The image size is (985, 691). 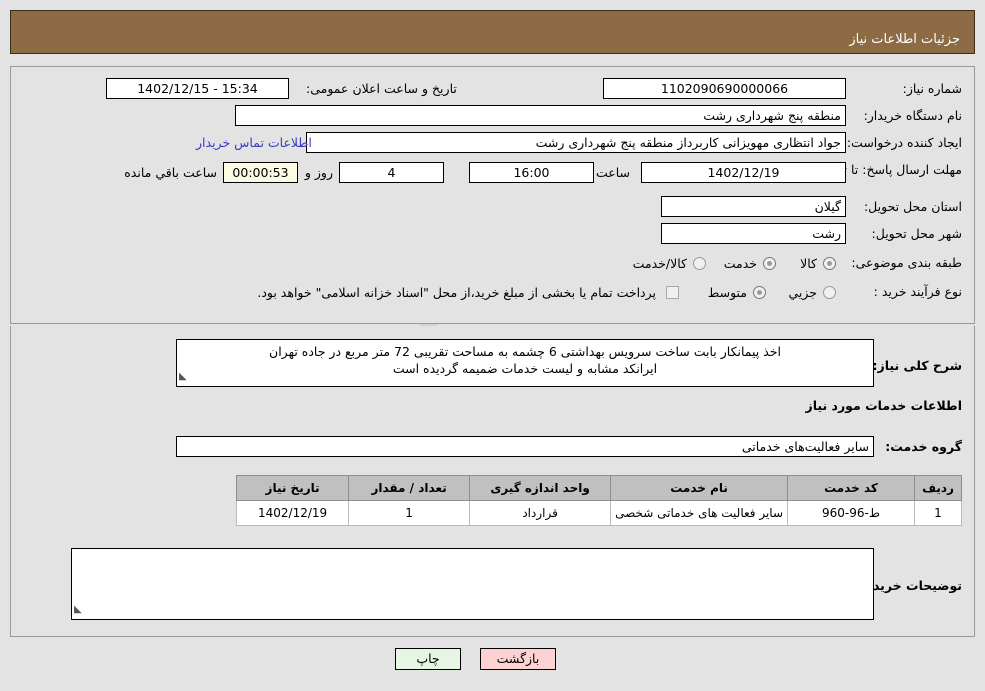 I want to click on deadline-hour-value: 16:00, so click(x=531, y=172).